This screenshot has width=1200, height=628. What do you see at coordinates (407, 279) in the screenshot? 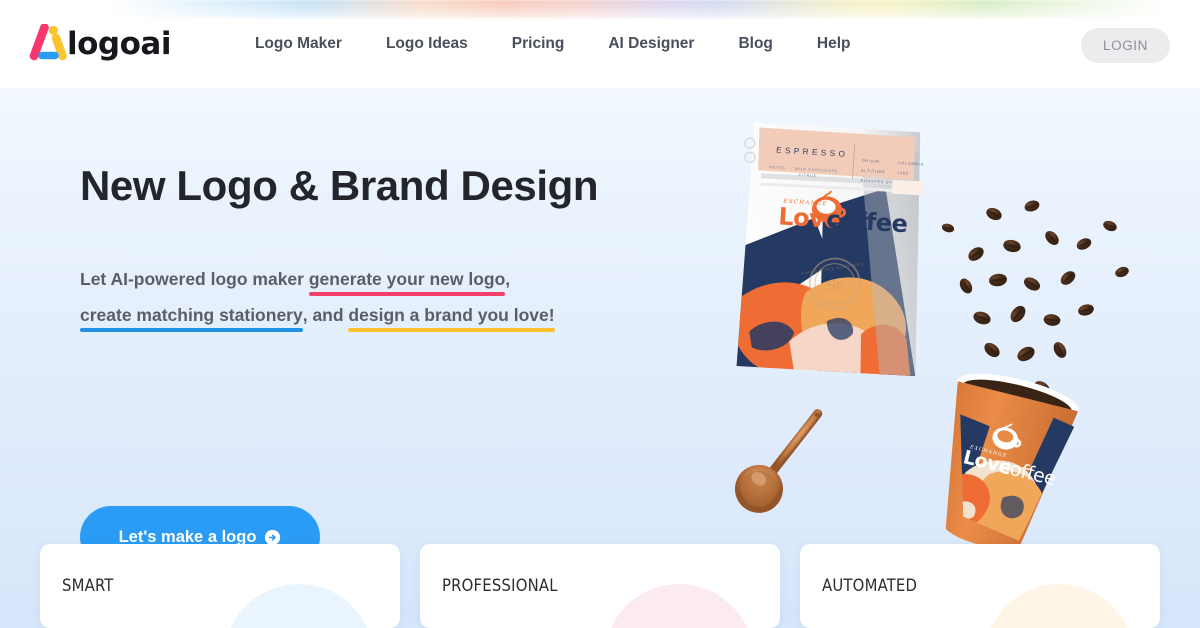
I see `hero-link-generate-logo: generate your new logo` at bounding box center [407, 279].